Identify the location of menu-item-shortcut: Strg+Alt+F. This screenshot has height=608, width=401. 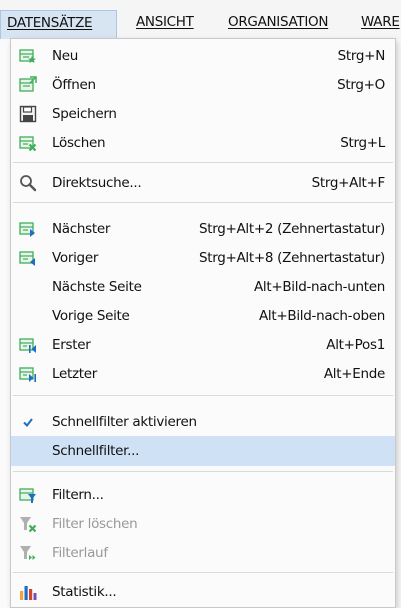
(348, 183).